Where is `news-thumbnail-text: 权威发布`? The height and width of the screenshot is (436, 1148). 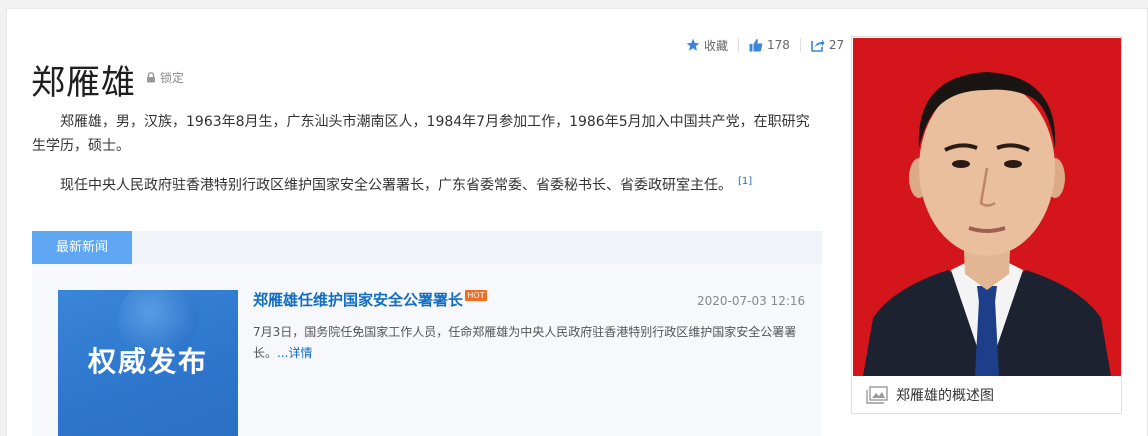 news-thumbnail-text: 权威发布 is located at coordinates (147, 361).